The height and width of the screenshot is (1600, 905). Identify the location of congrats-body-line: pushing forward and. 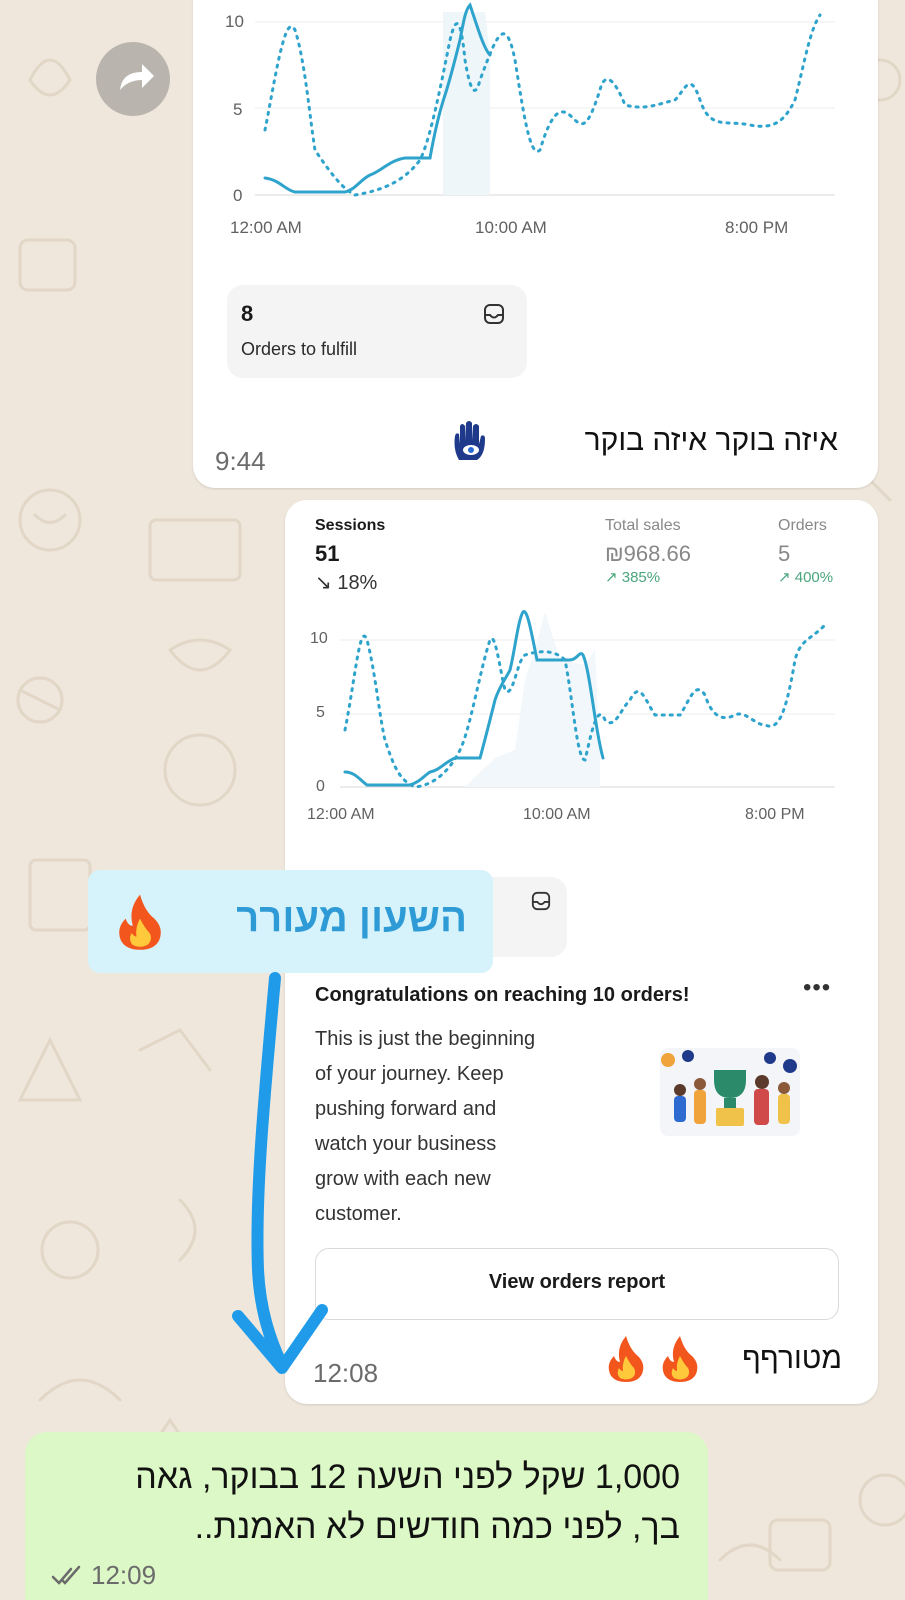
(406, 1109).